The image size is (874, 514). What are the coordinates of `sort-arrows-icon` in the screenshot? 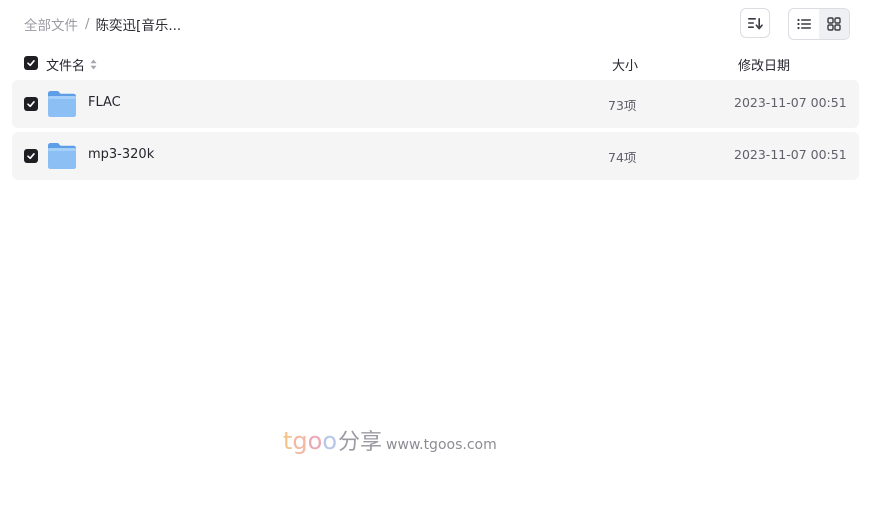 It's located at (93, 64).